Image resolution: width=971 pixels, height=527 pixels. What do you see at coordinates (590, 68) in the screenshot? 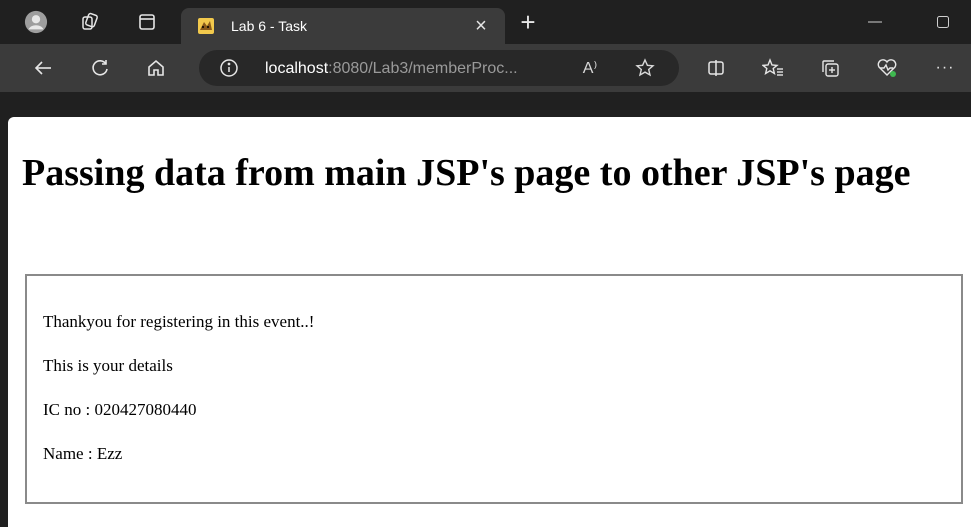
I see `read-aloud-icon: A⁾` at bounding box center [590, 68].